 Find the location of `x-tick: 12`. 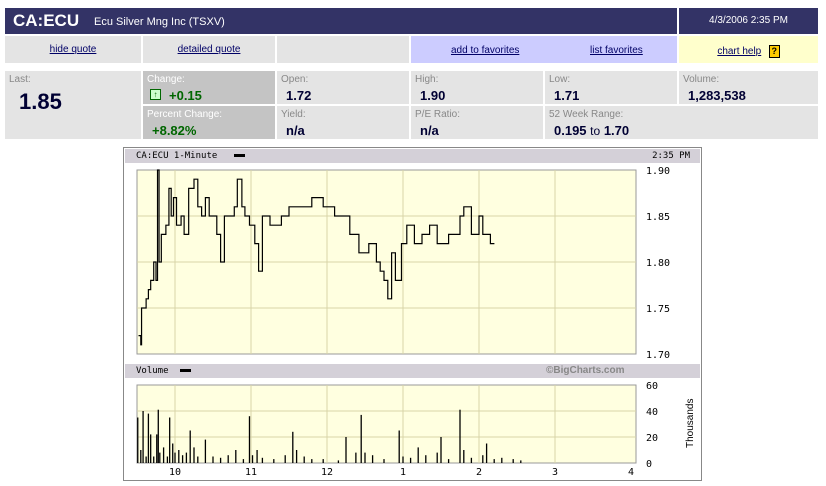

x-tick: 12 is located at coordinates (327, 472).